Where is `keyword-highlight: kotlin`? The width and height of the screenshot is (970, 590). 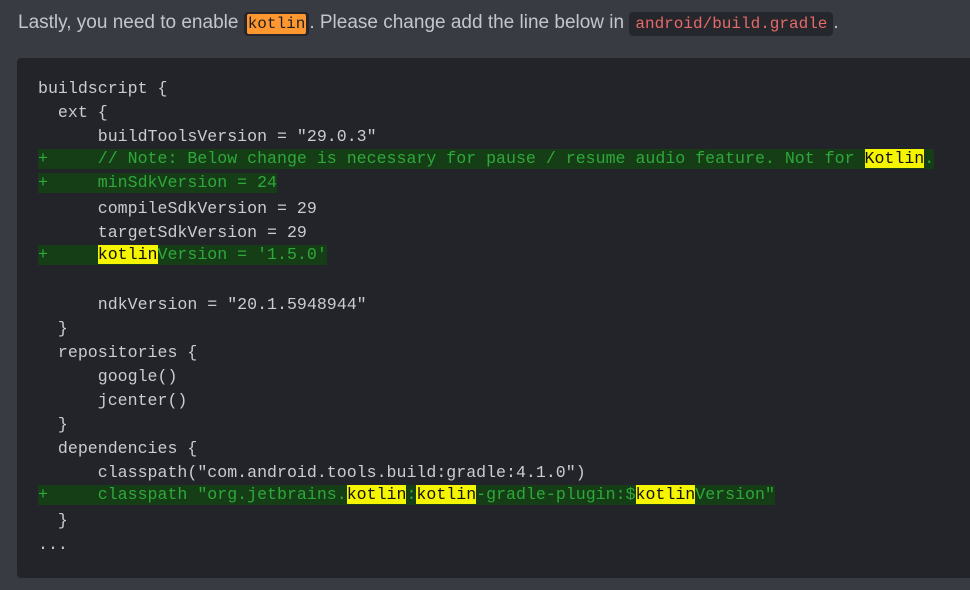 keyword-highlight: kotlin is located at coordinates (276, 24).